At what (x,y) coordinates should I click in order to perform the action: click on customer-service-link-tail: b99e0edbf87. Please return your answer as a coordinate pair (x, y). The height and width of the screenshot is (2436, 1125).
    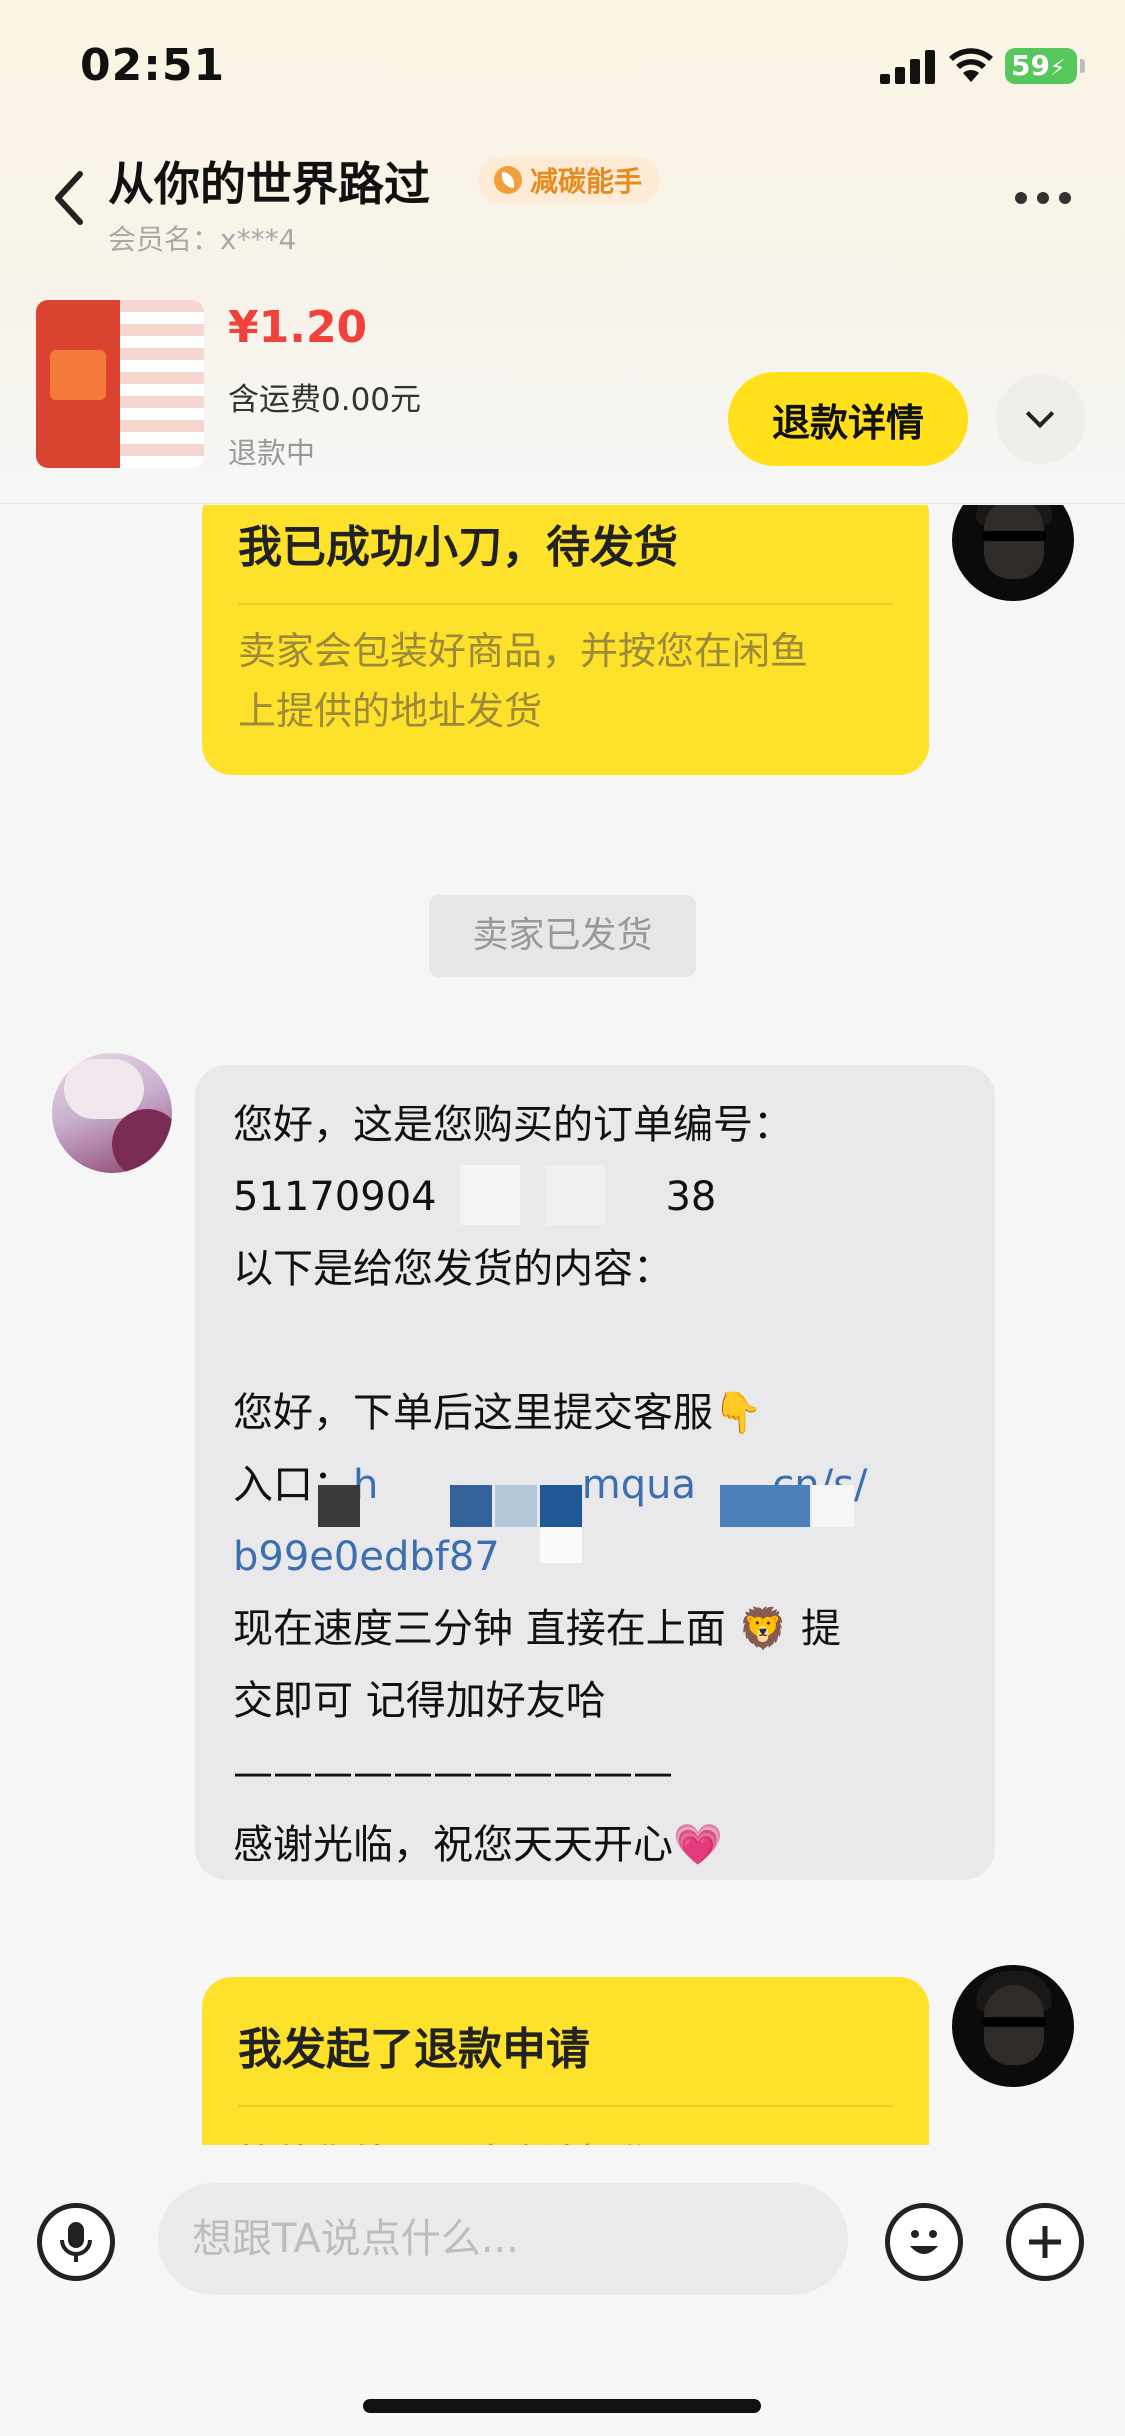
    Looking at the image, I should click on (595, 1557).